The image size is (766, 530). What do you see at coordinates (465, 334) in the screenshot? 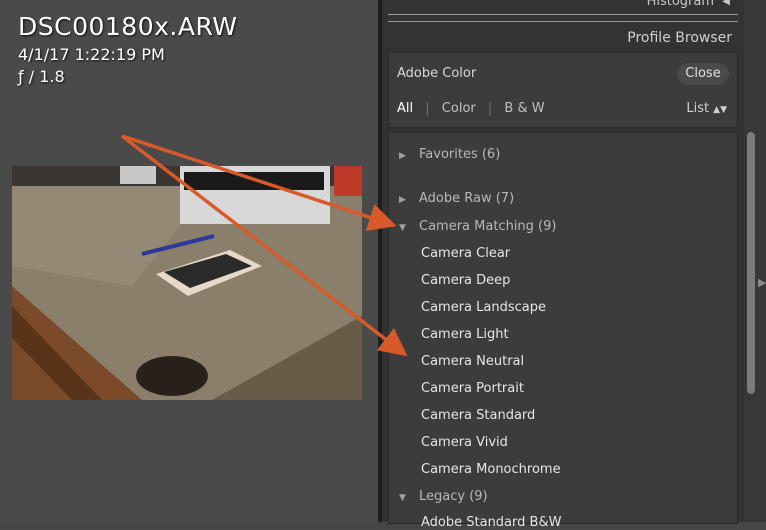
I see `profile-camera-light: Camera Light` at bounding box center [465, 334].